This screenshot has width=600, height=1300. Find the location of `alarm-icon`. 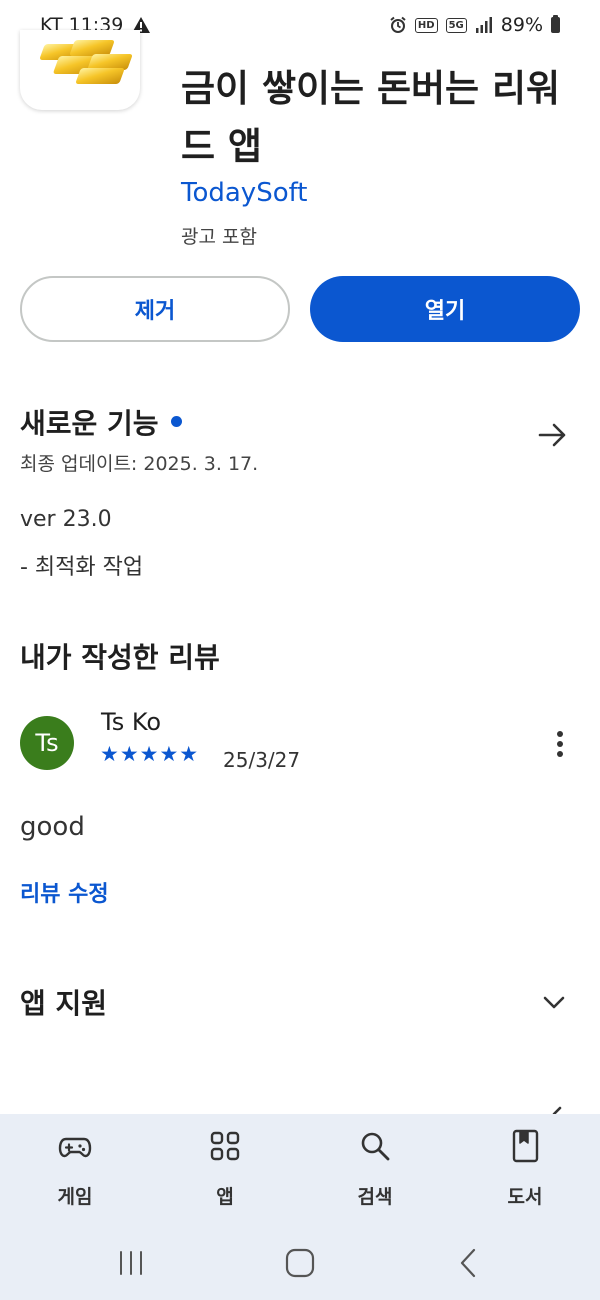

alarm-icon is located at coordinates (398, 25).